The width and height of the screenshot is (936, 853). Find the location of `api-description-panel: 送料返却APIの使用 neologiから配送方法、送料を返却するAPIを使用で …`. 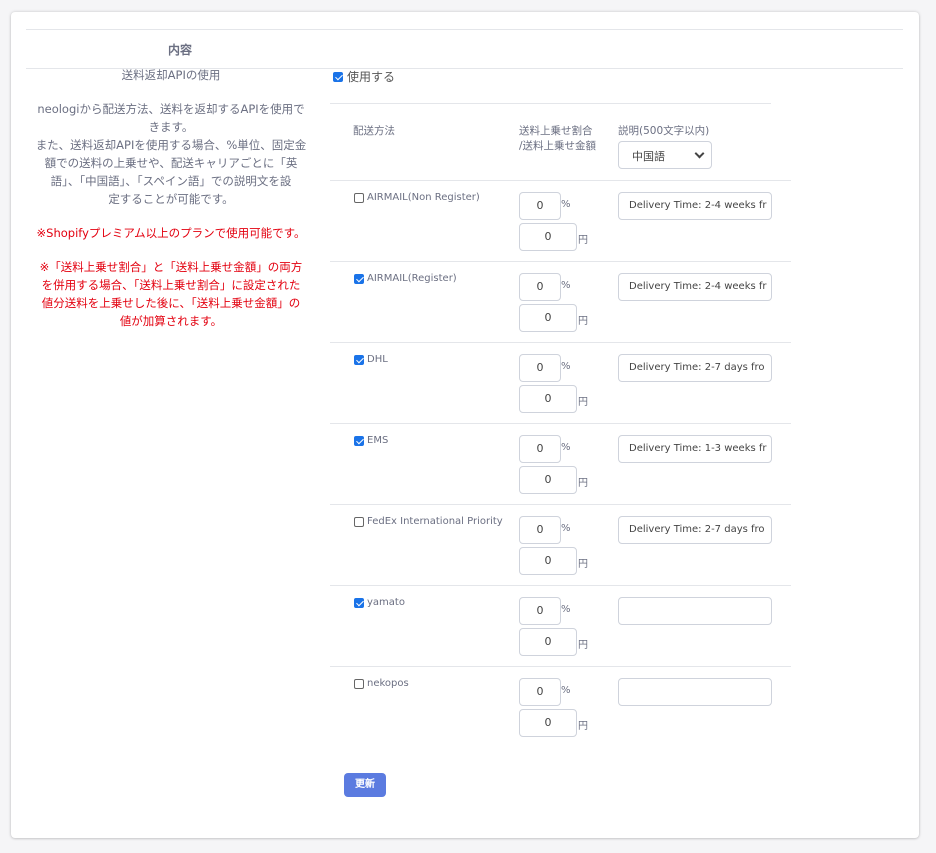

api-description-panel: 送料返却APIの使用 neologiから配送方法、送料を返却するAPIを使用で … is located at coordinates (171, 206).